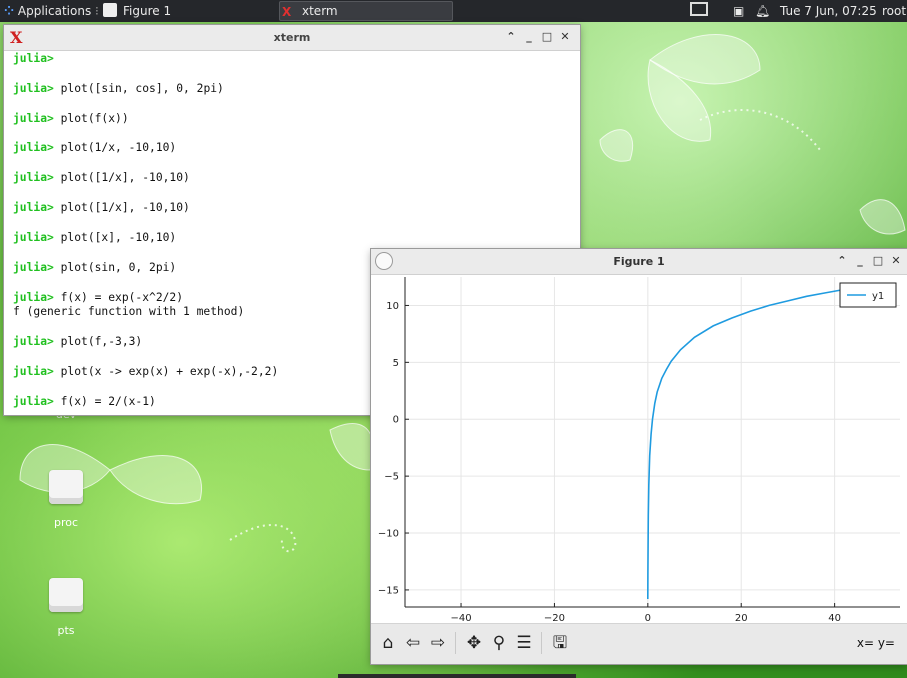 The image size is (907, 678). What do you see at coordinates (292, 38) in the screenshot?
I see `xterm-titlebar: X xterm ⌃ _ □ ✕` at bounding box center [292, 38].